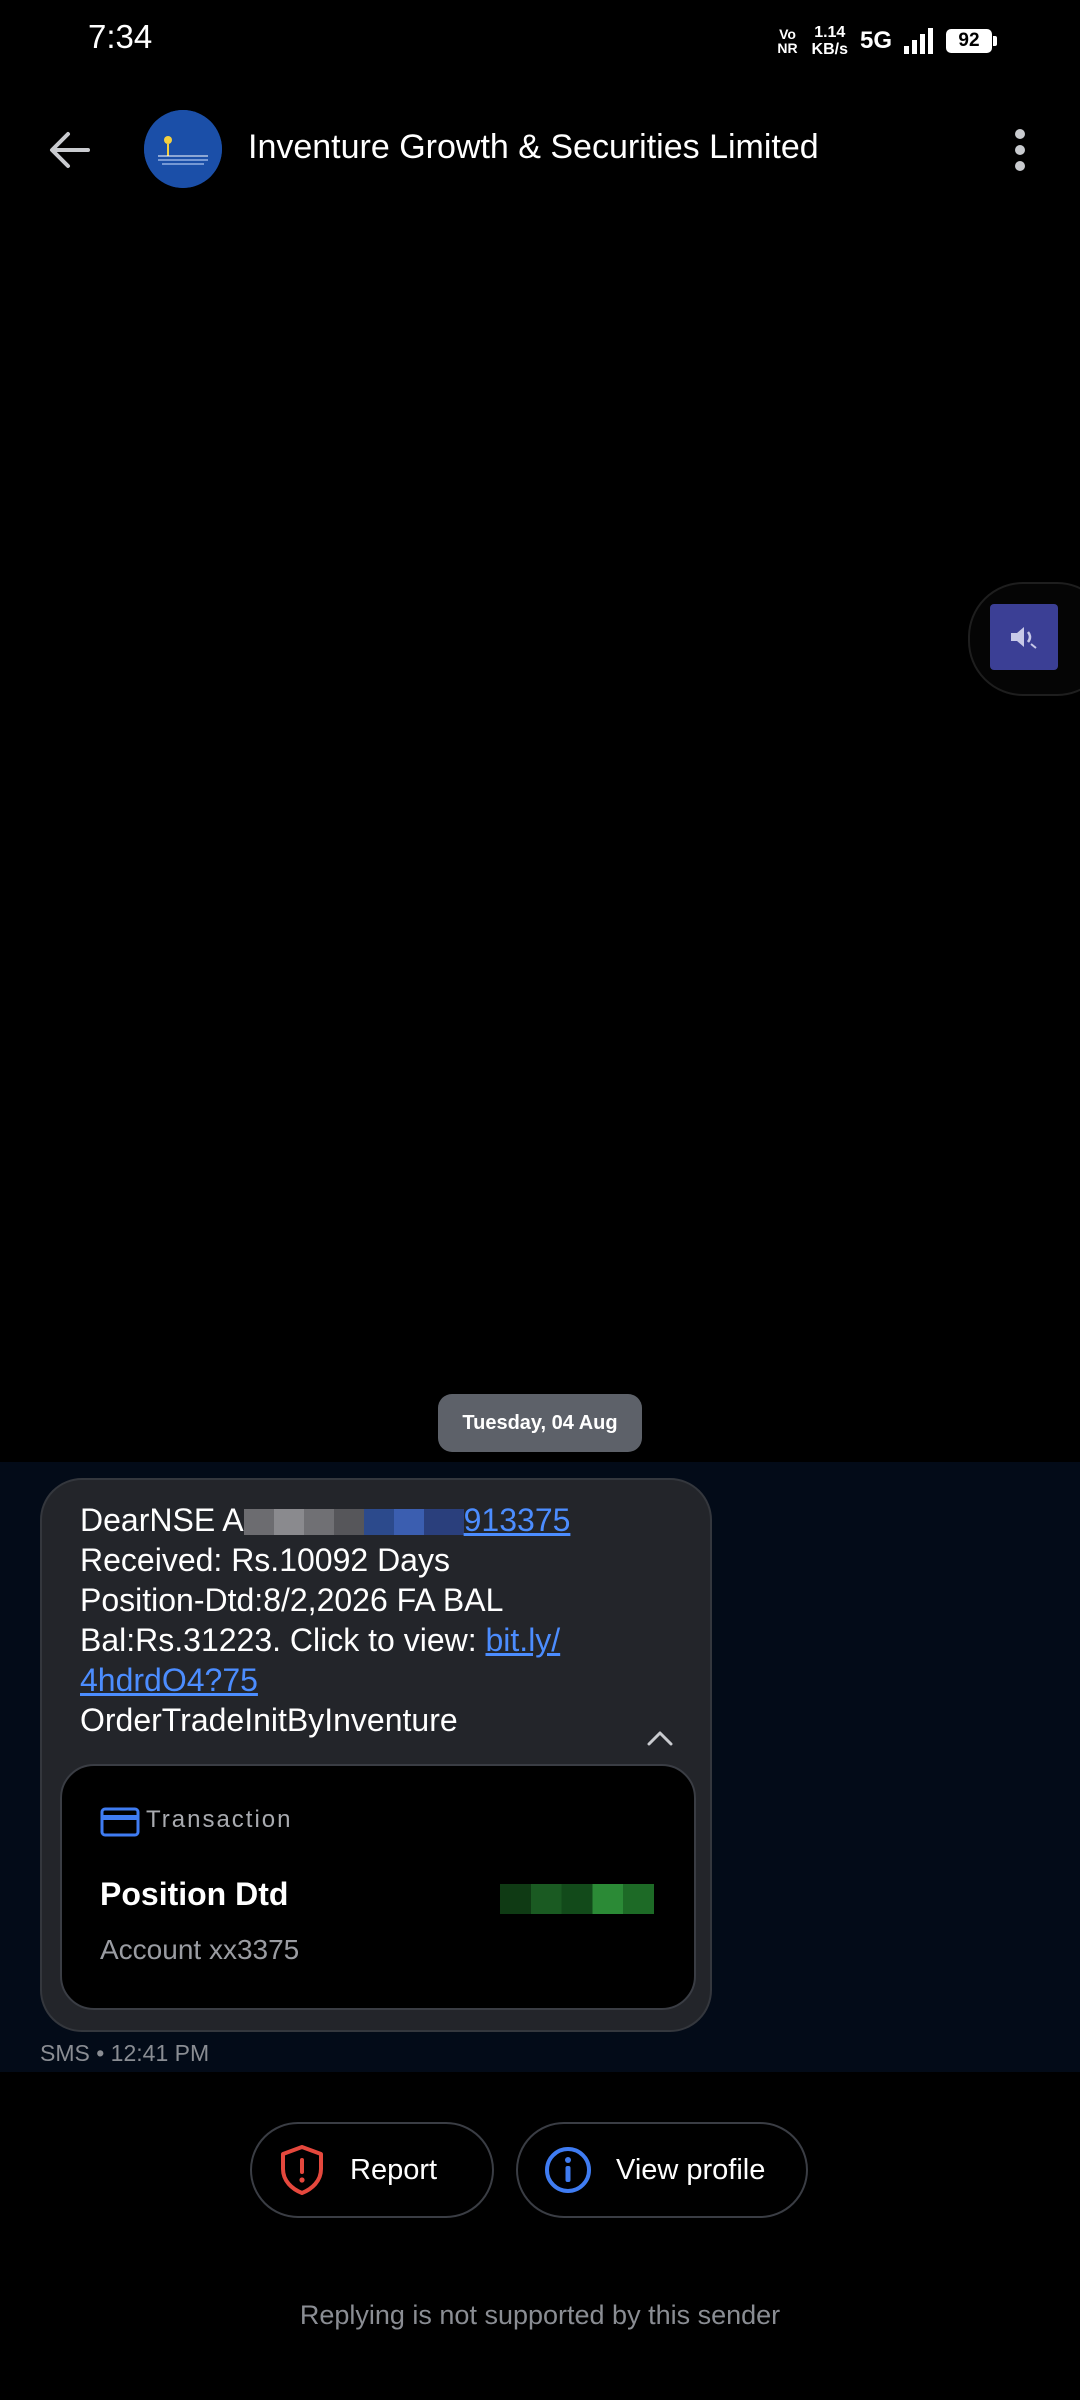 The height and width of the screenshot is (2400, 1080). What do you see at coordinates (971, 41) in the screenshot?
I see `battery-icon: 92` at bounding box center [971, 41].